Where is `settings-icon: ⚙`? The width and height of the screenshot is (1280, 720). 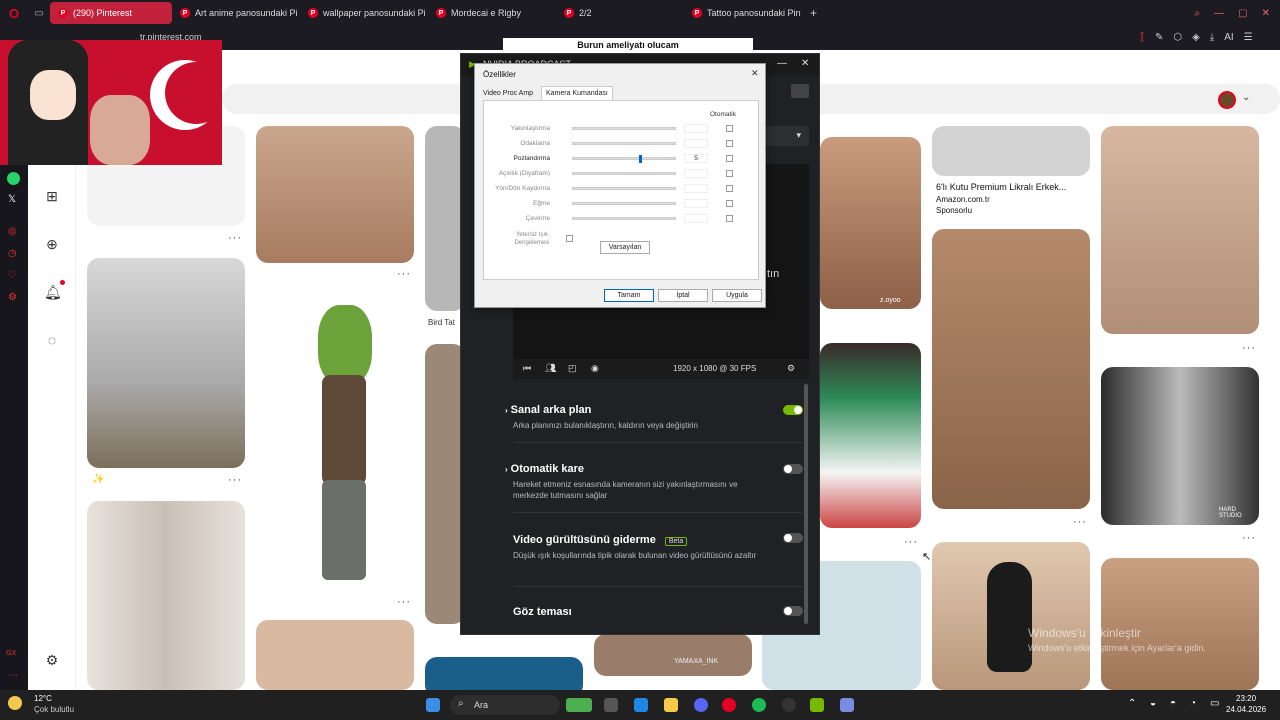 settings-icon: ⚙ is located at coordinates (52, 660).